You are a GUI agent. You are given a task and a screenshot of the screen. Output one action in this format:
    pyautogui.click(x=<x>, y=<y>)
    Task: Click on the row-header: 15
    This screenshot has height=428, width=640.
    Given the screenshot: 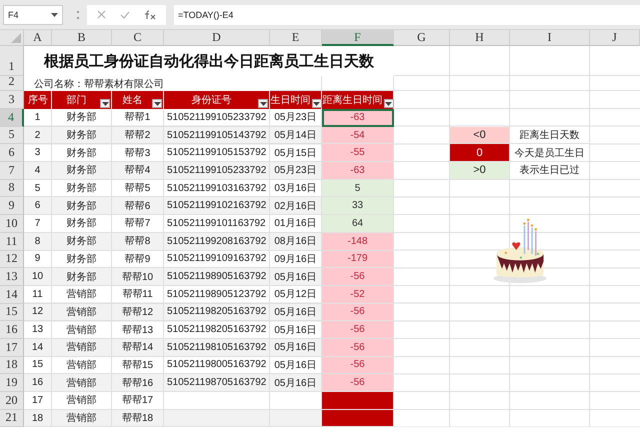 What is the action you would take?
    pyautogui.click(x=12, y=313)
    